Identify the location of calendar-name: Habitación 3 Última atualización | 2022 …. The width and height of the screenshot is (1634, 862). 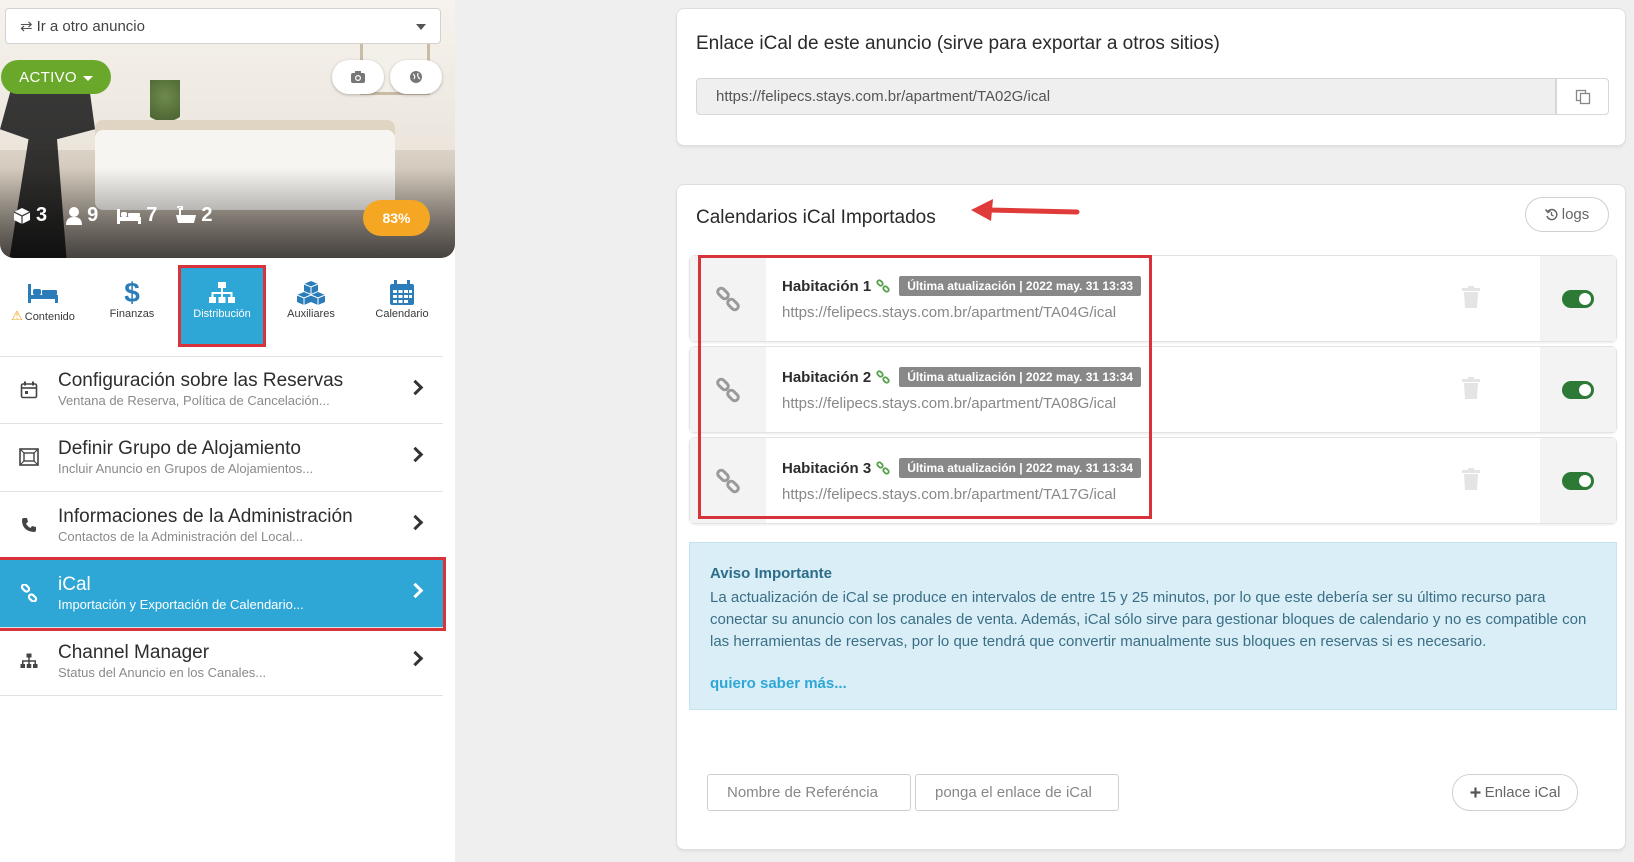
(962, 468).